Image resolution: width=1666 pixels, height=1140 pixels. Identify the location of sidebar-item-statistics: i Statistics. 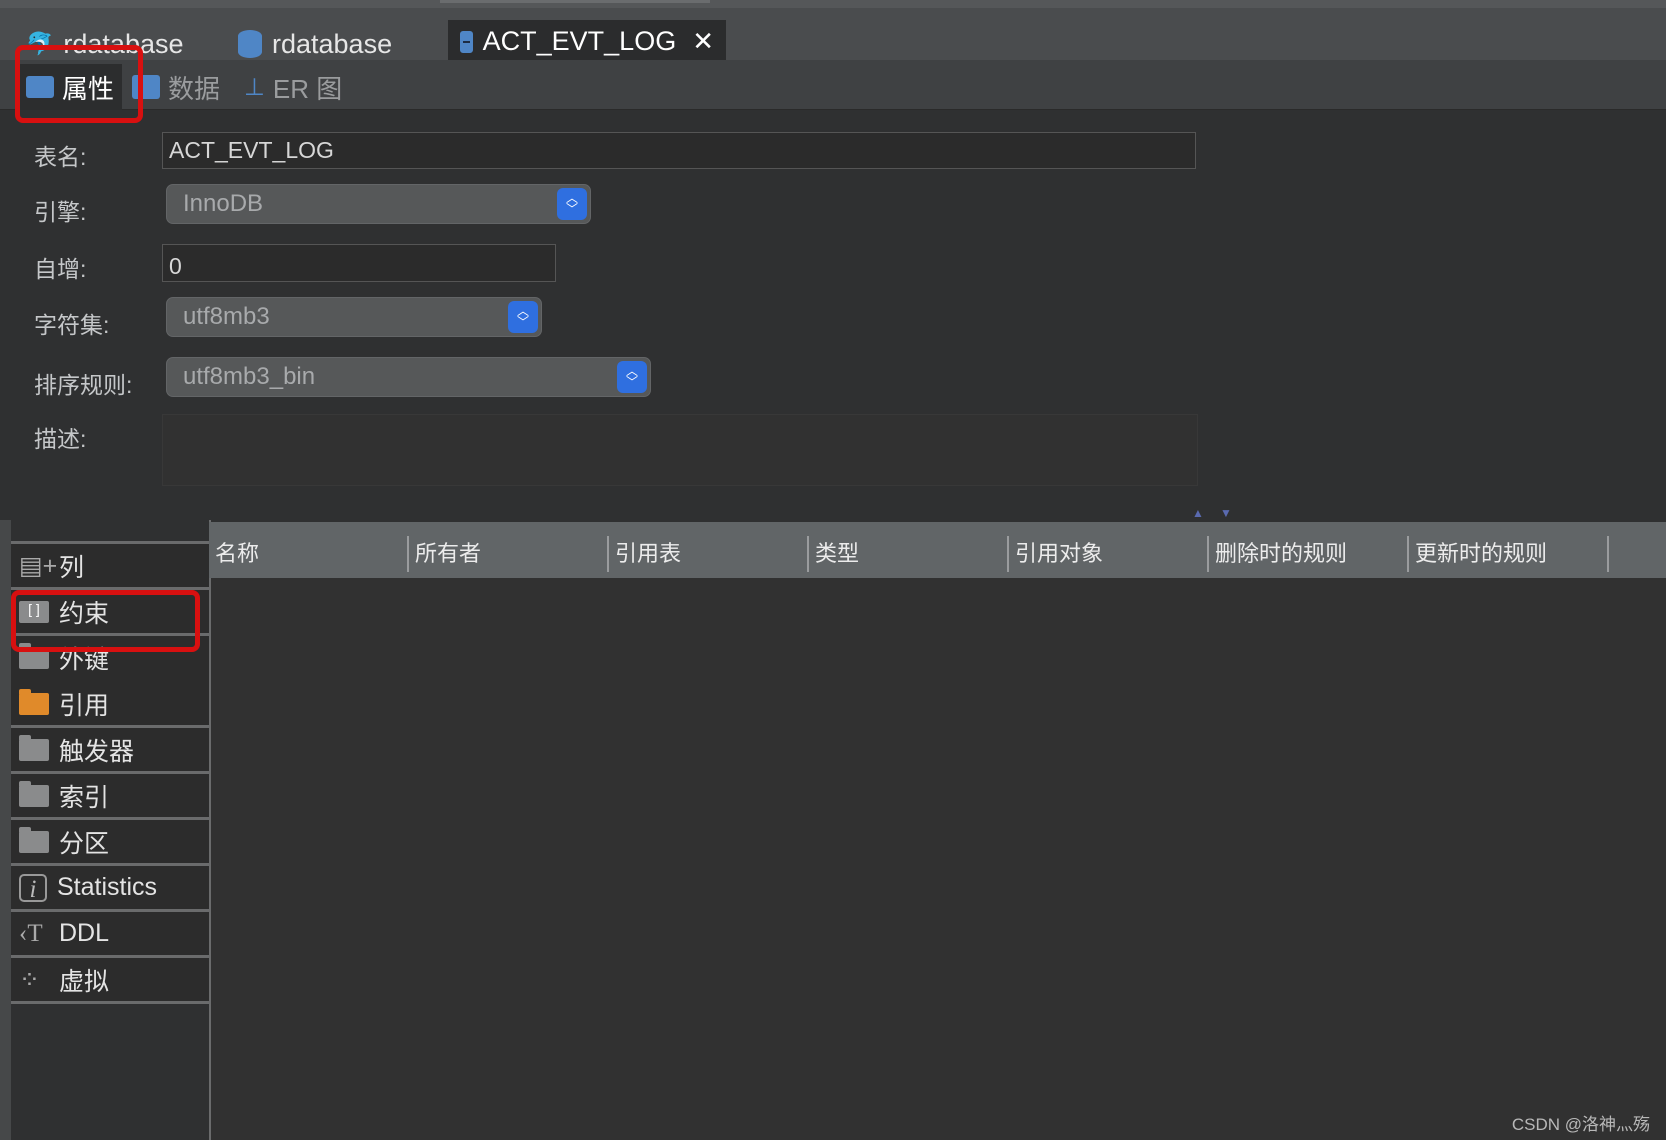
(110, 886).